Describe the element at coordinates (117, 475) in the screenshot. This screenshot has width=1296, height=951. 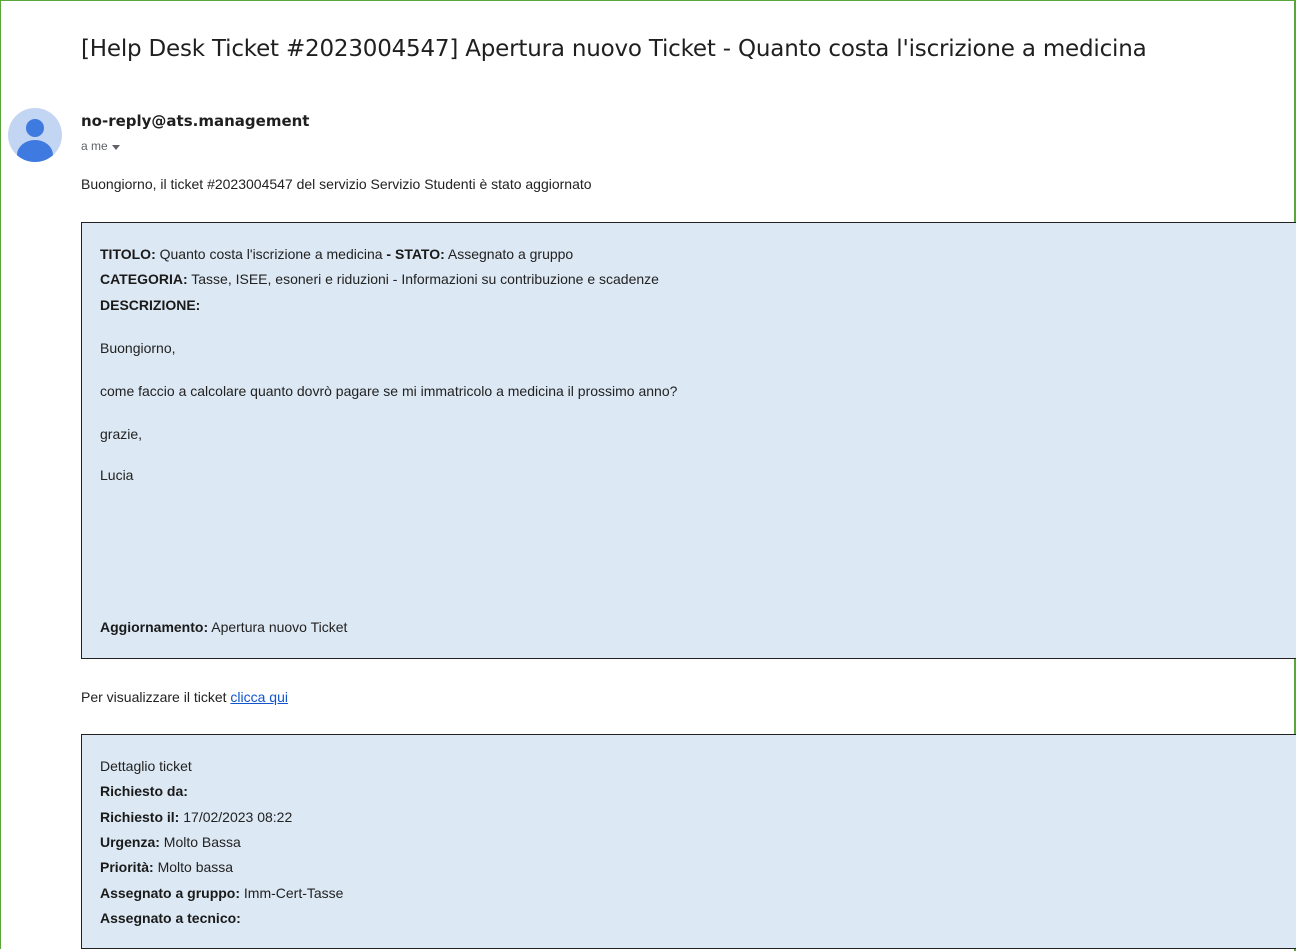
I see `description-line: Lucia` at that location.